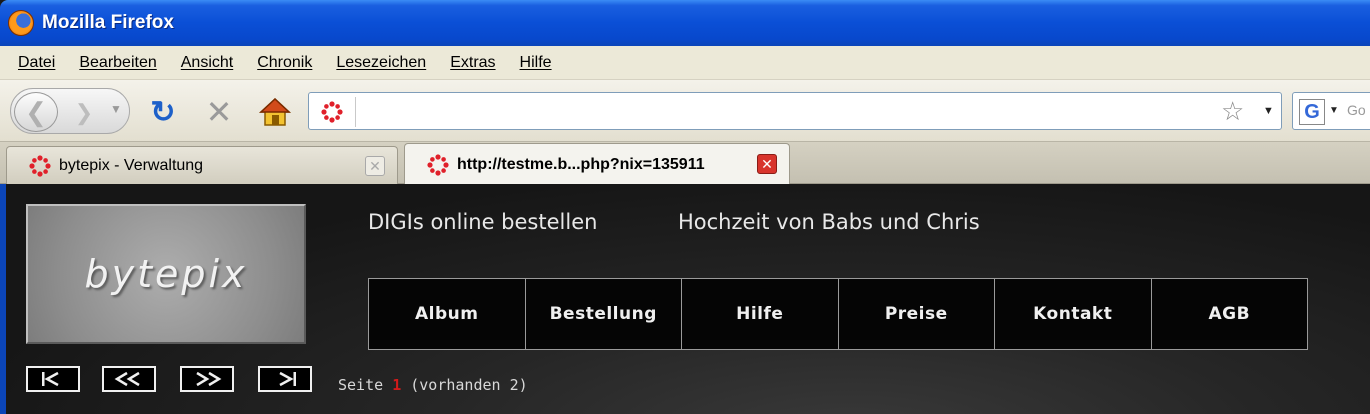  Describe the element at coordinates (108, 22) in the screenshot. I see `window-title: Mozilla Firefox` at that location.